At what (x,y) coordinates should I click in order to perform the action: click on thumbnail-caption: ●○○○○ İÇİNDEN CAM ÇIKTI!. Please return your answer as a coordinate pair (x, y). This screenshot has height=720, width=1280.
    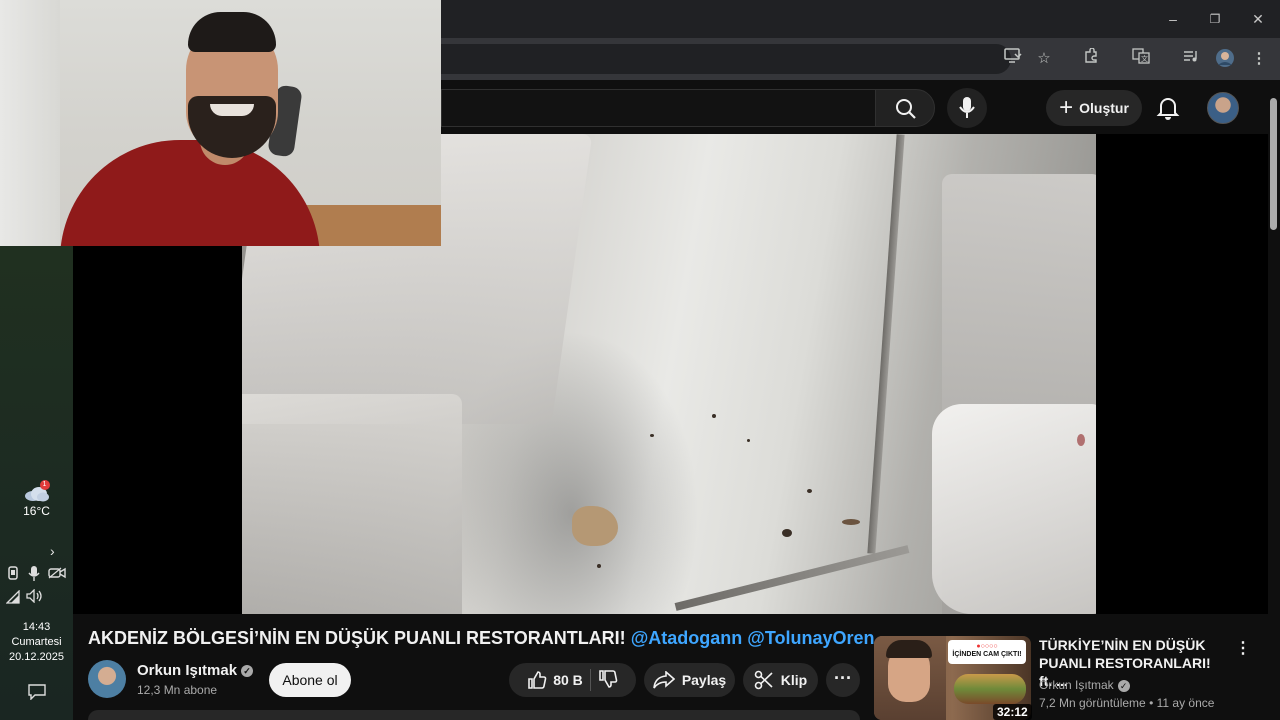
    Looking at the image, I should click on (987, 652).